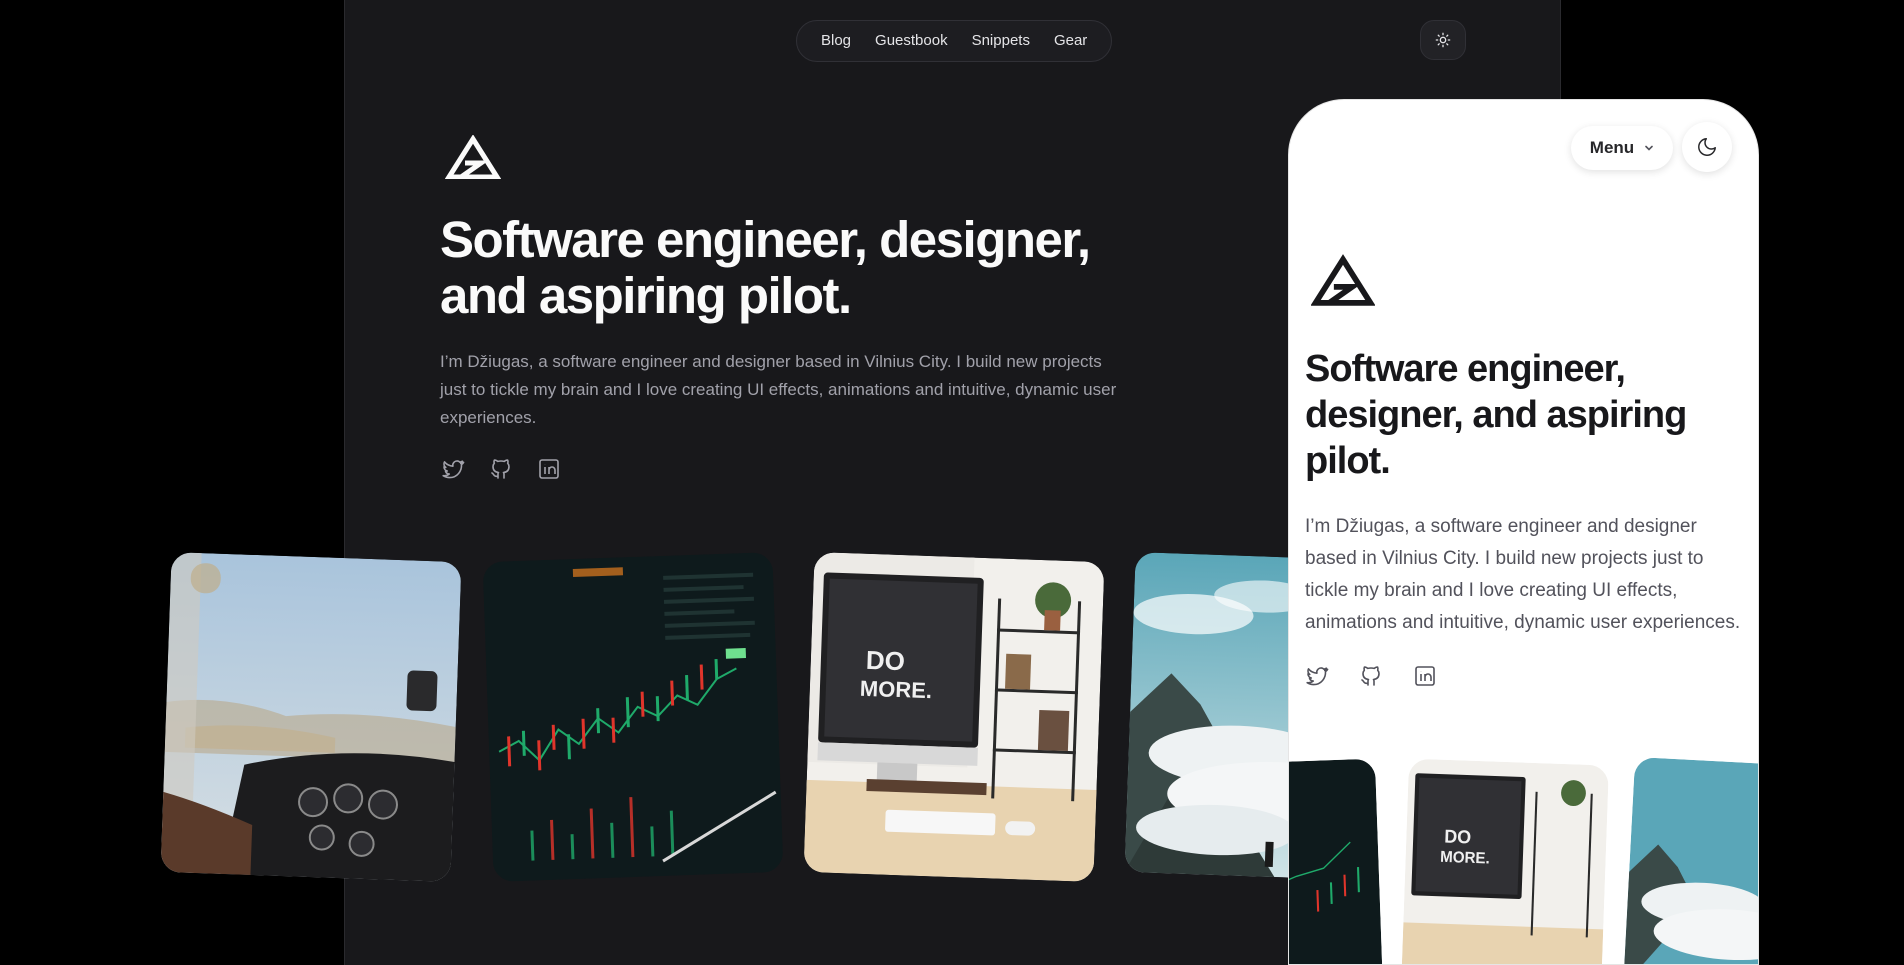 Image resolution: width=1904 pixels, height=965 pixels. I want to click on mobile-photo-mountain-clouds, so click(1690, 860).